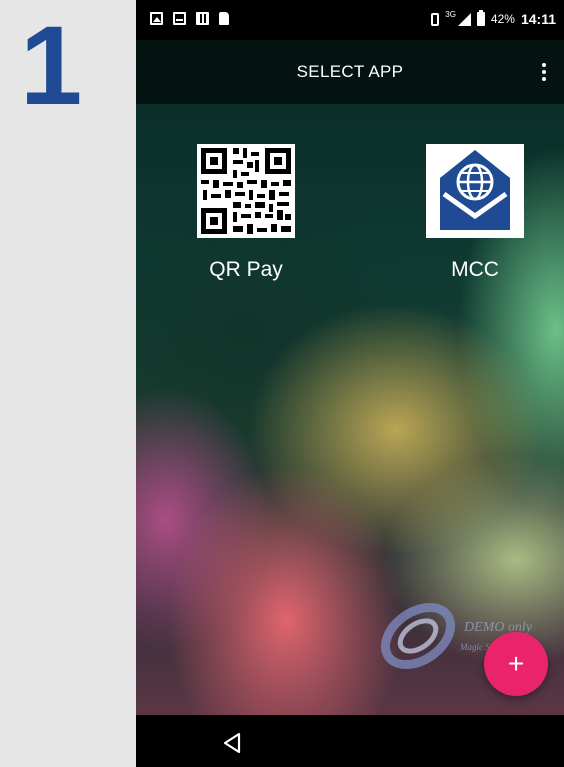  I want to click on notification-icons, so click(189, 18).